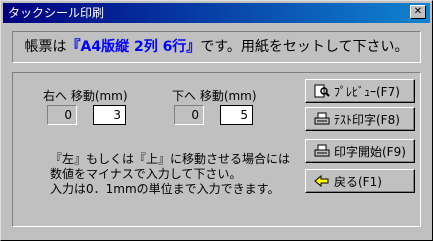 Image resolution: width=433 pixels, height=241 pixels. I want to click on back-arrow-icon, so click(322, 181).